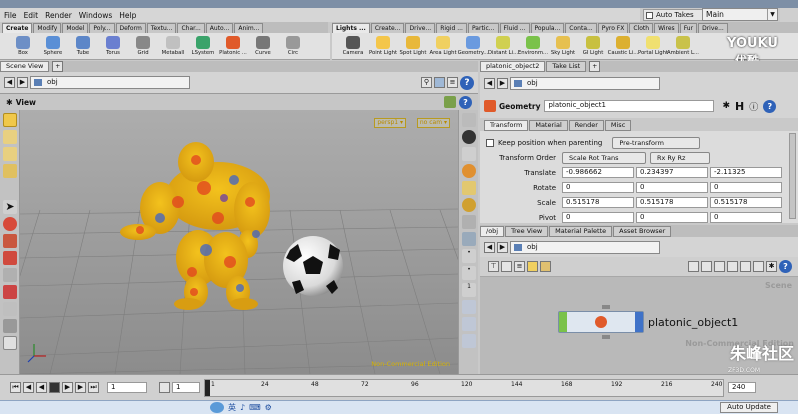 The height and width of the screenshot is (414, 798). I want to click on menu-file: File, so click(10, 15).